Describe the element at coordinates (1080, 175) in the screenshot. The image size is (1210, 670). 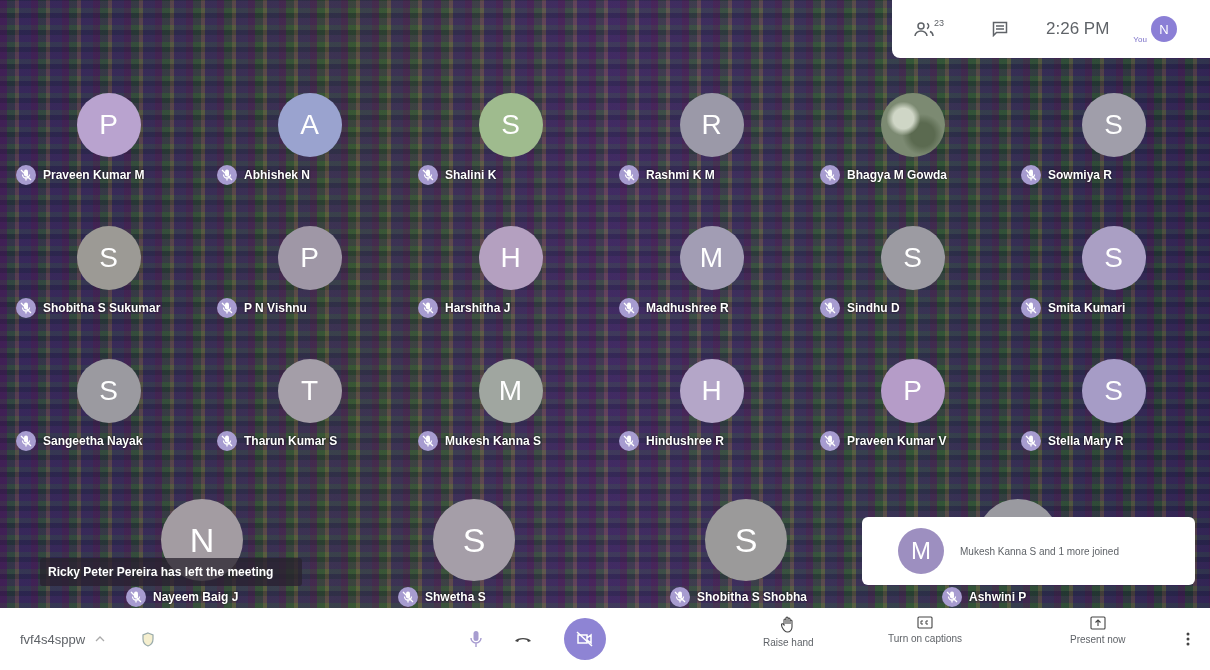
I see `participant-name: Sowmiya R` at that location.